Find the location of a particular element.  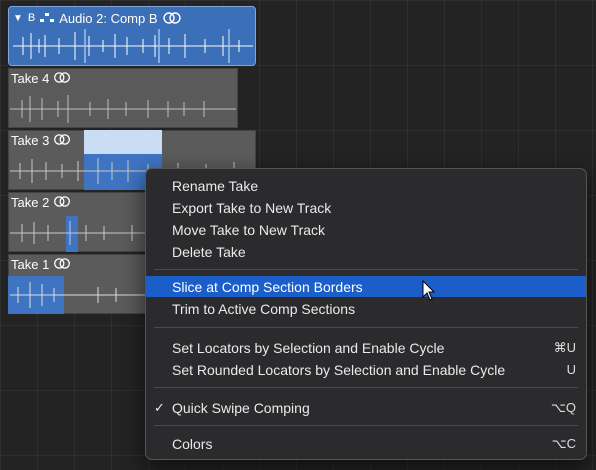

comp-badge: B is located at coordinates (31, 18).